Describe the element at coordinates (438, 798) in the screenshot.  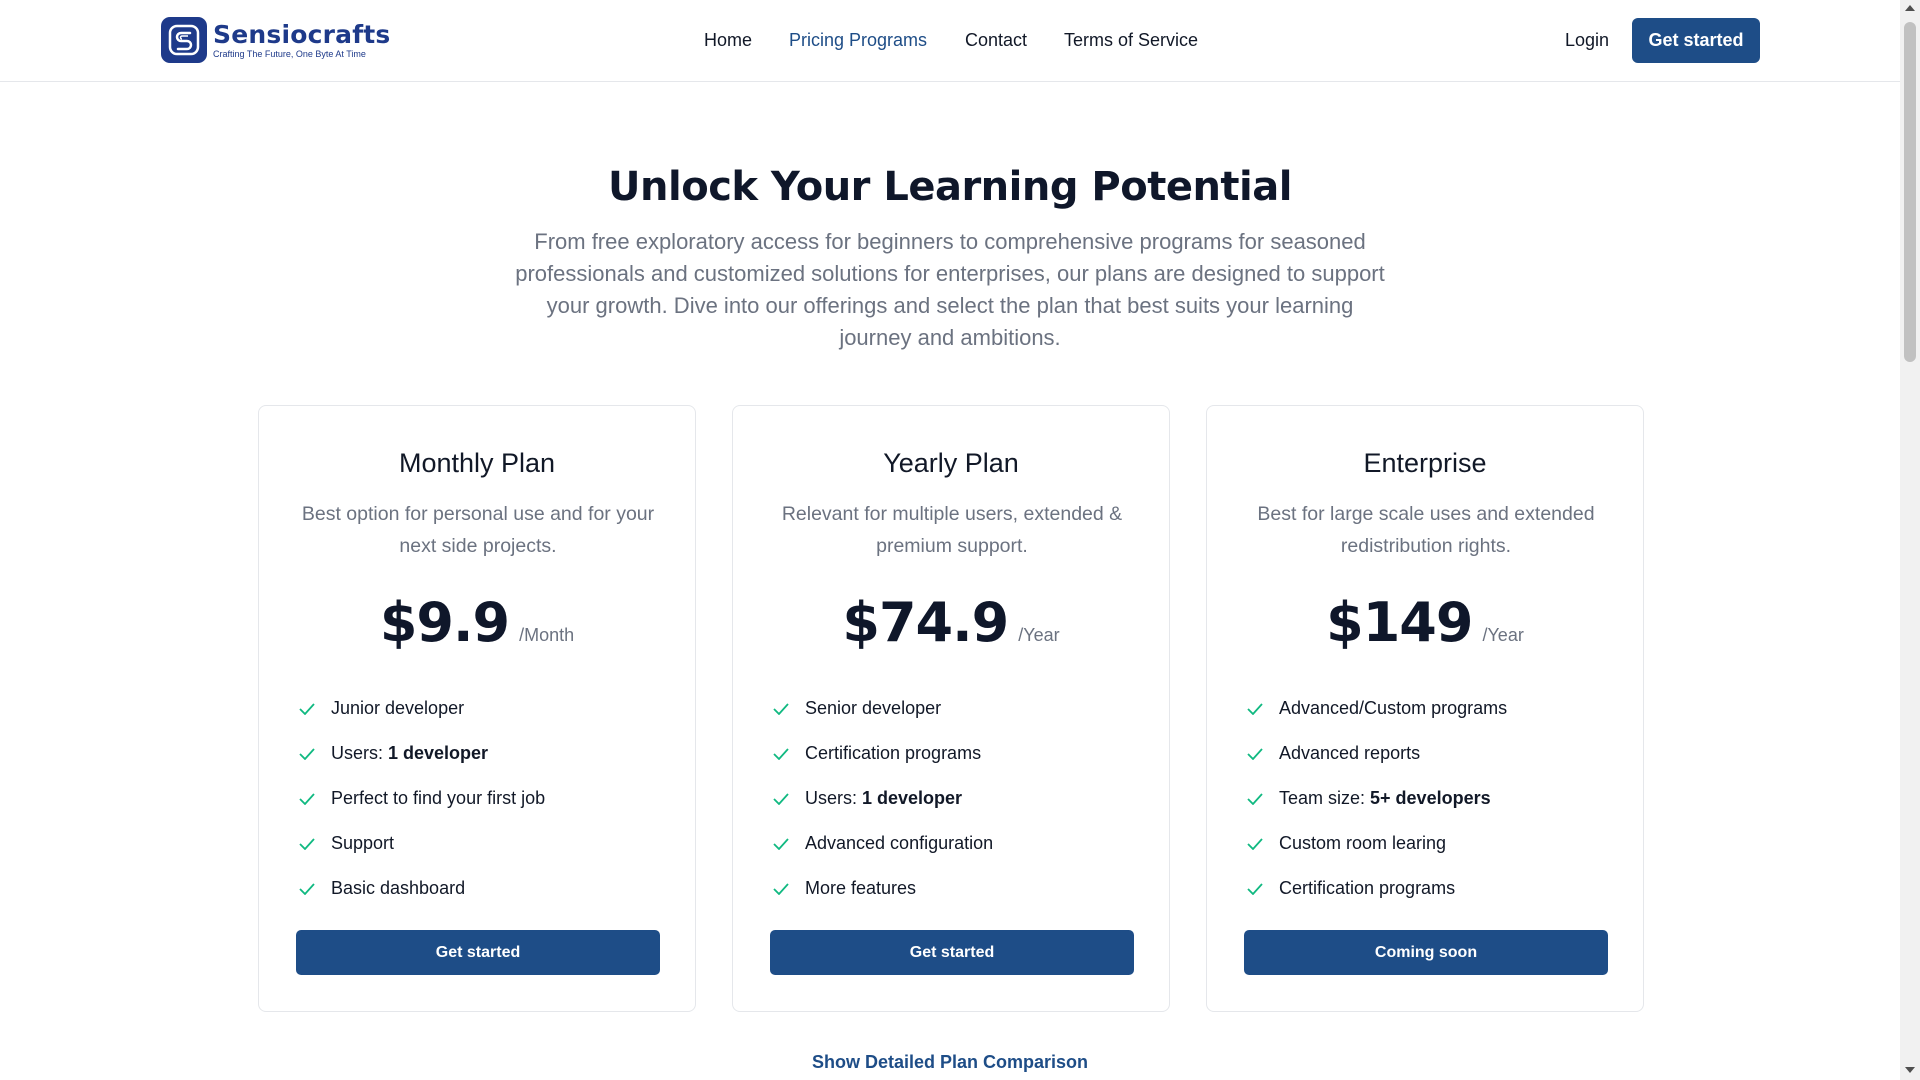
I see `feature-text: Perfect to find your first job` at that location.